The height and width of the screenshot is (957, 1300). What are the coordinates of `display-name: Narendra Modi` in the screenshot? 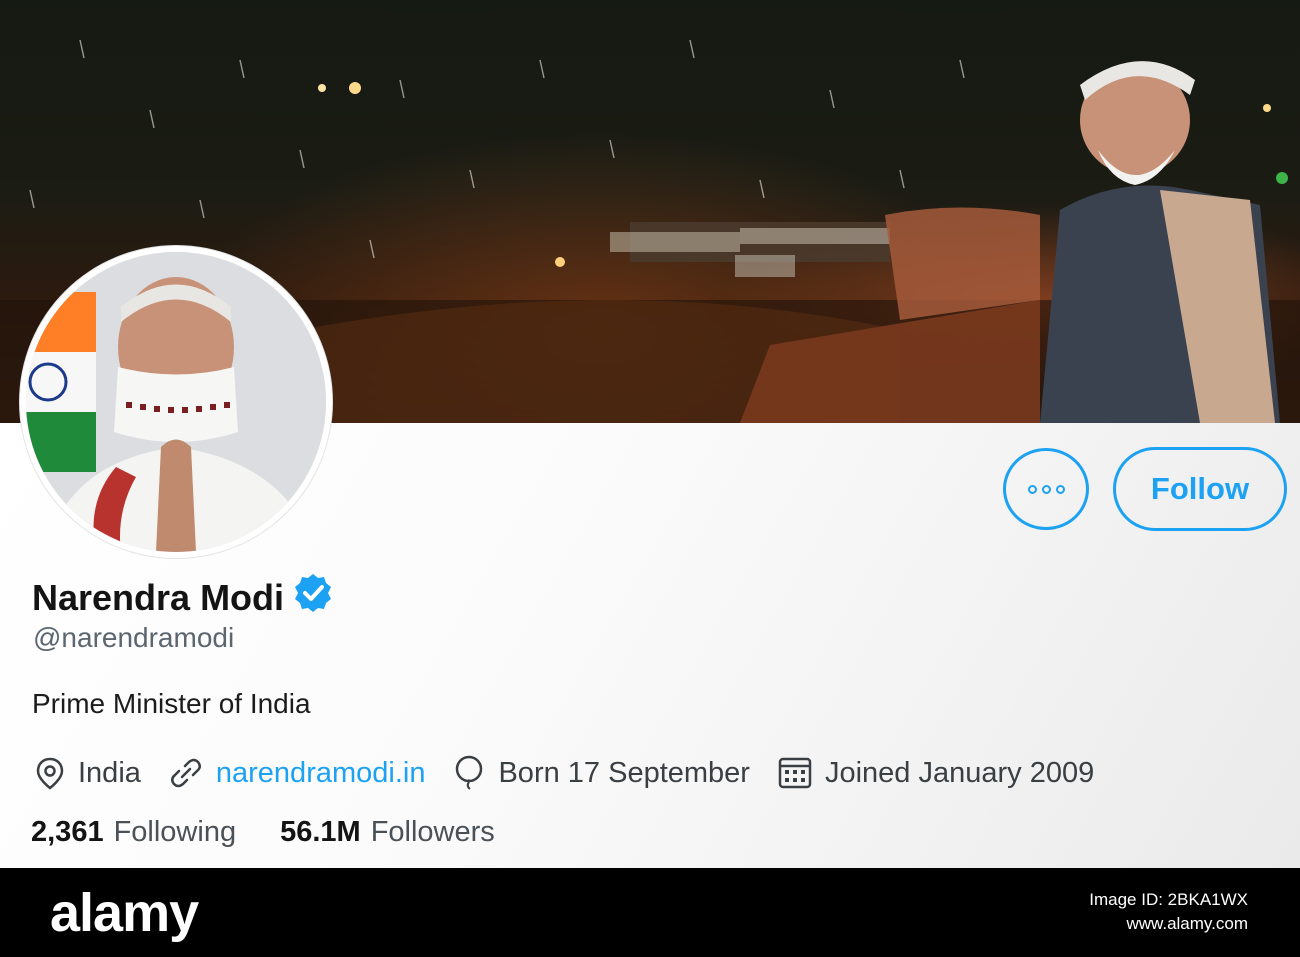 It's located at (158, 597).